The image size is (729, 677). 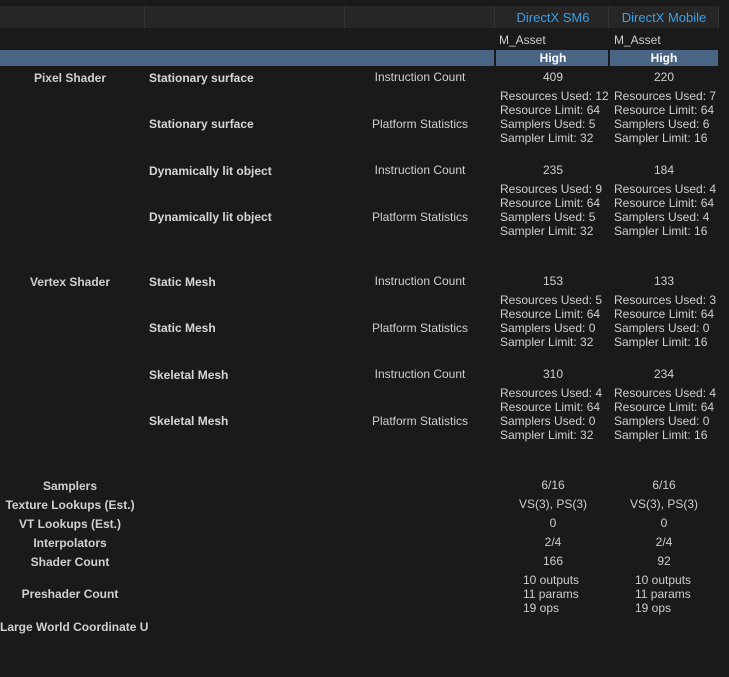 I want to click on resources-used: Resources Used: 12, so click(x=554, y=96).